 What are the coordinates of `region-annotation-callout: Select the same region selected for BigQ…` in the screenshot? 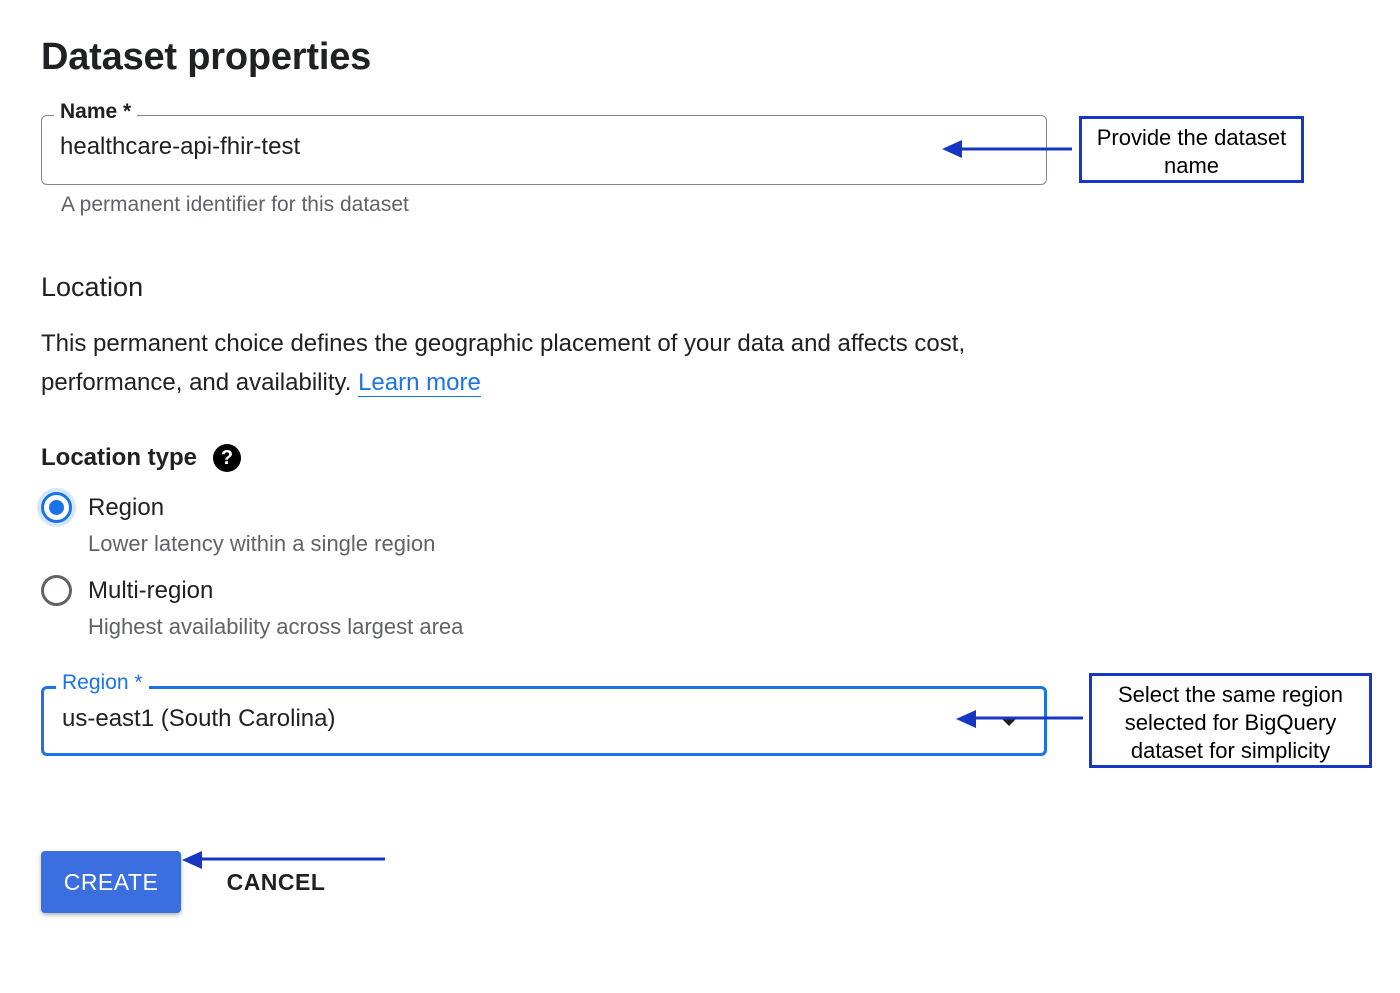 It's located at (1230, 720).